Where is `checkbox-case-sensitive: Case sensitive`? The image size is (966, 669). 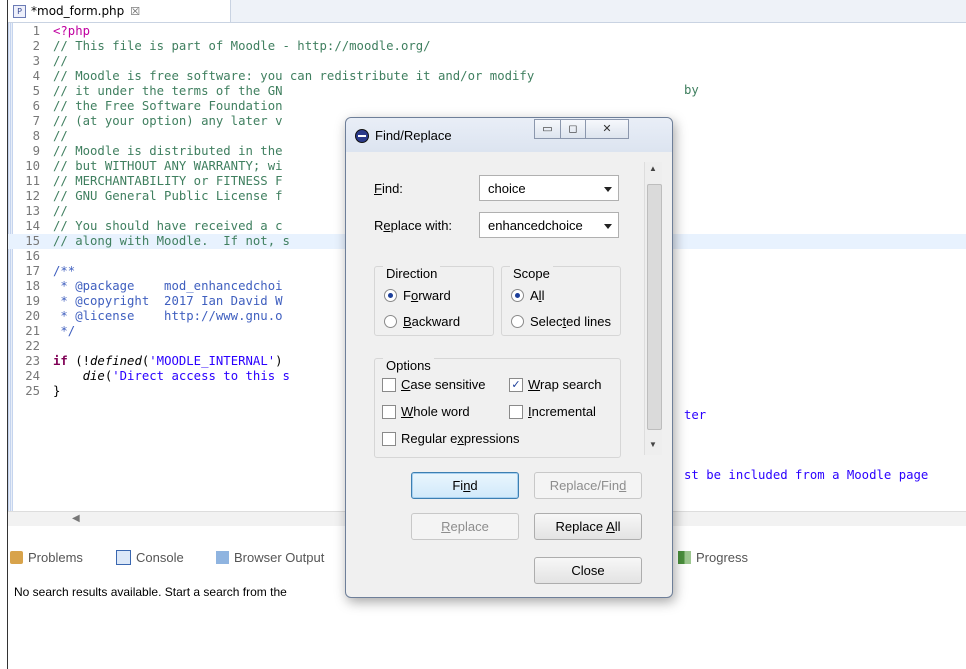 checkbox-case-sensitive: Case sensitive is located at coordinates (434, 384).